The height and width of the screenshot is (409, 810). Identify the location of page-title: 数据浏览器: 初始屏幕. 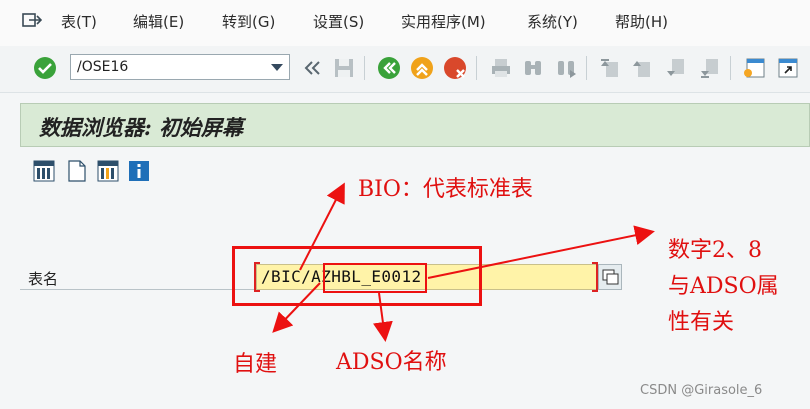
(141, 127).